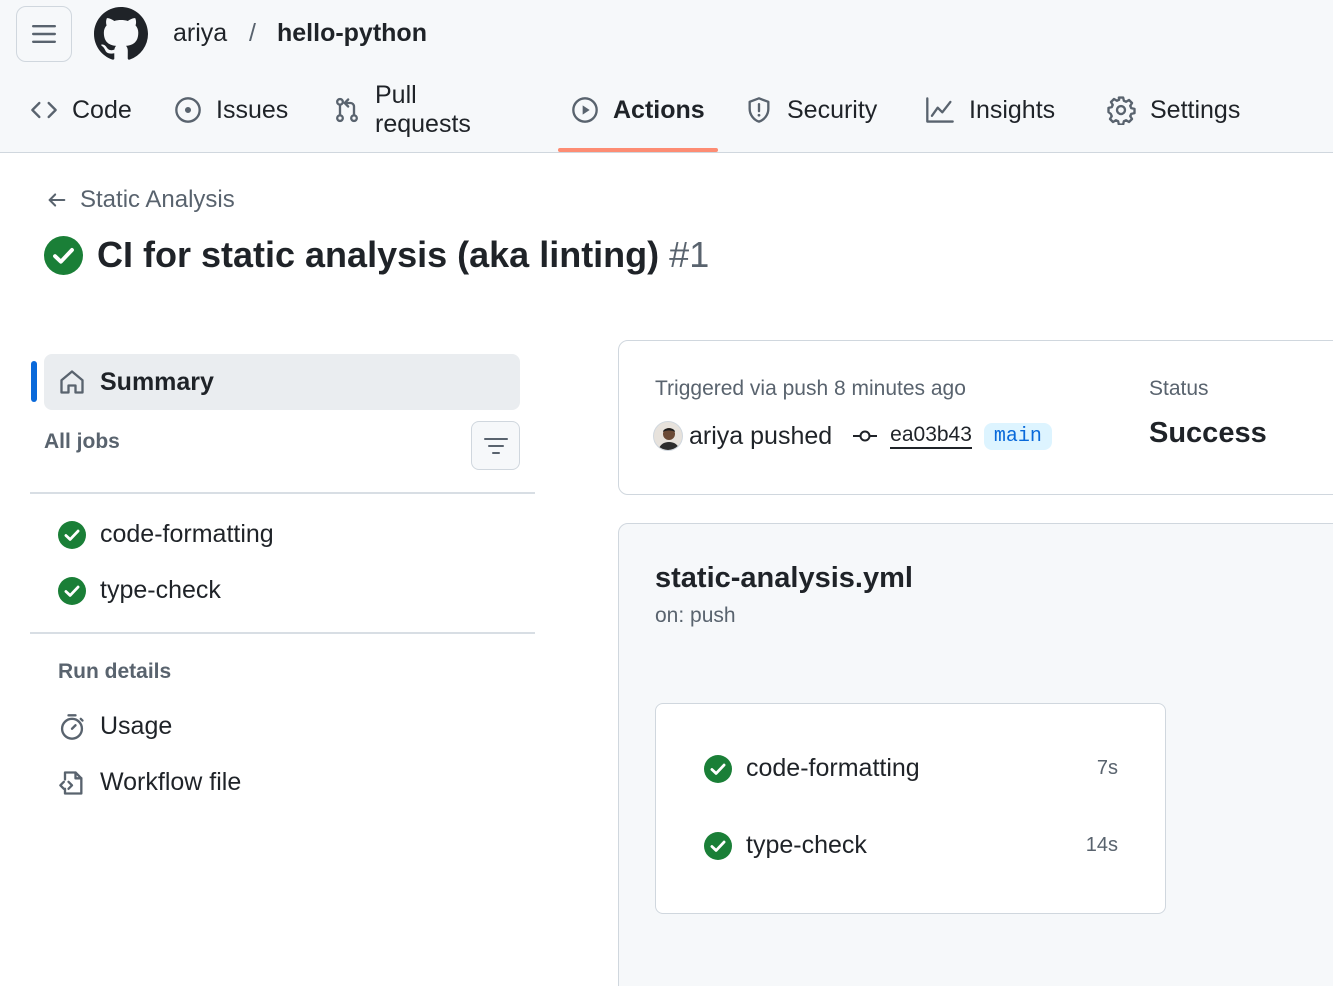 Image resolution: width=1333 pixels, height=986 pixels. What do you see at coordinates (1208, 433) in the screenshot?
I see `status-value: Success` at bounding box center [1208, 433].